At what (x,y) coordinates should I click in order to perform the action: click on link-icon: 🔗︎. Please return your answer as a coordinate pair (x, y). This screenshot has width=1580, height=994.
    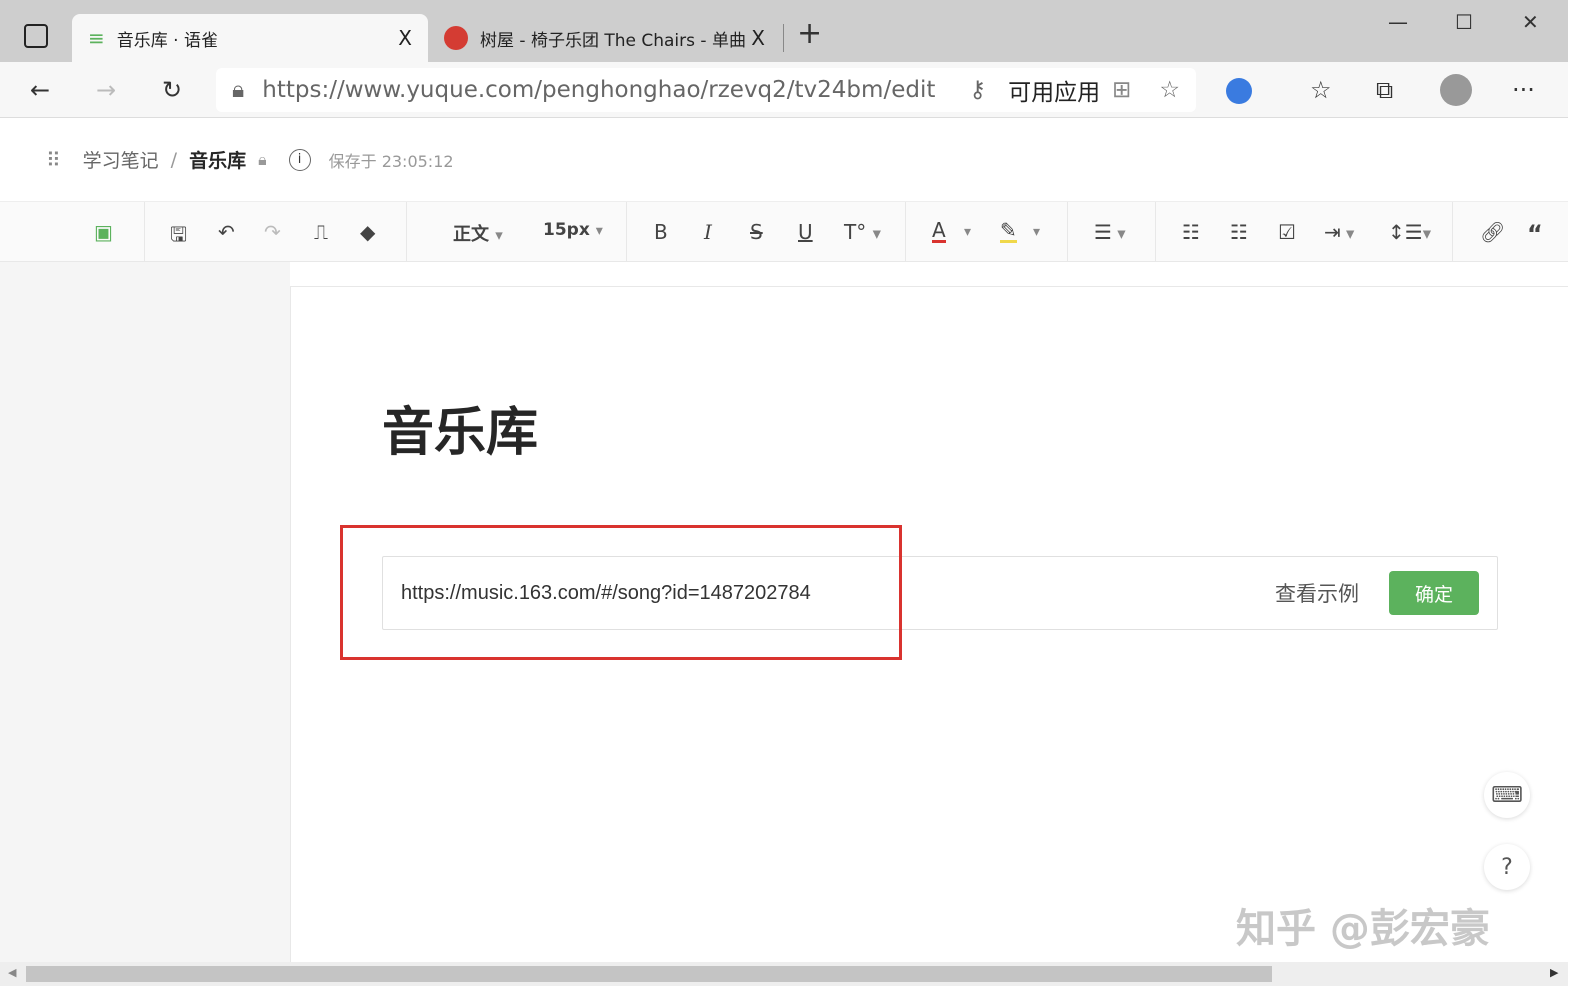
    Looking at the image, I should click on (1492, 232).